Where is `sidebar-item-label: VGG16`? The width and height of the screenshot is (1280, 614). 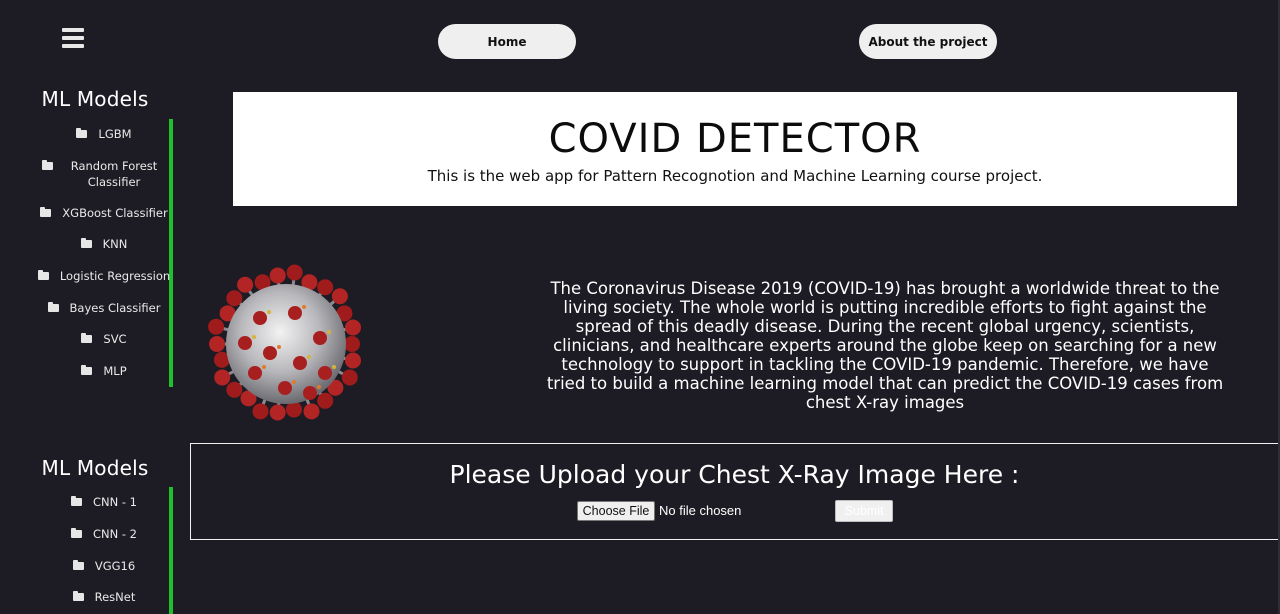
sidebar-item-label: VGG16 is located at coordinates (115, 566).